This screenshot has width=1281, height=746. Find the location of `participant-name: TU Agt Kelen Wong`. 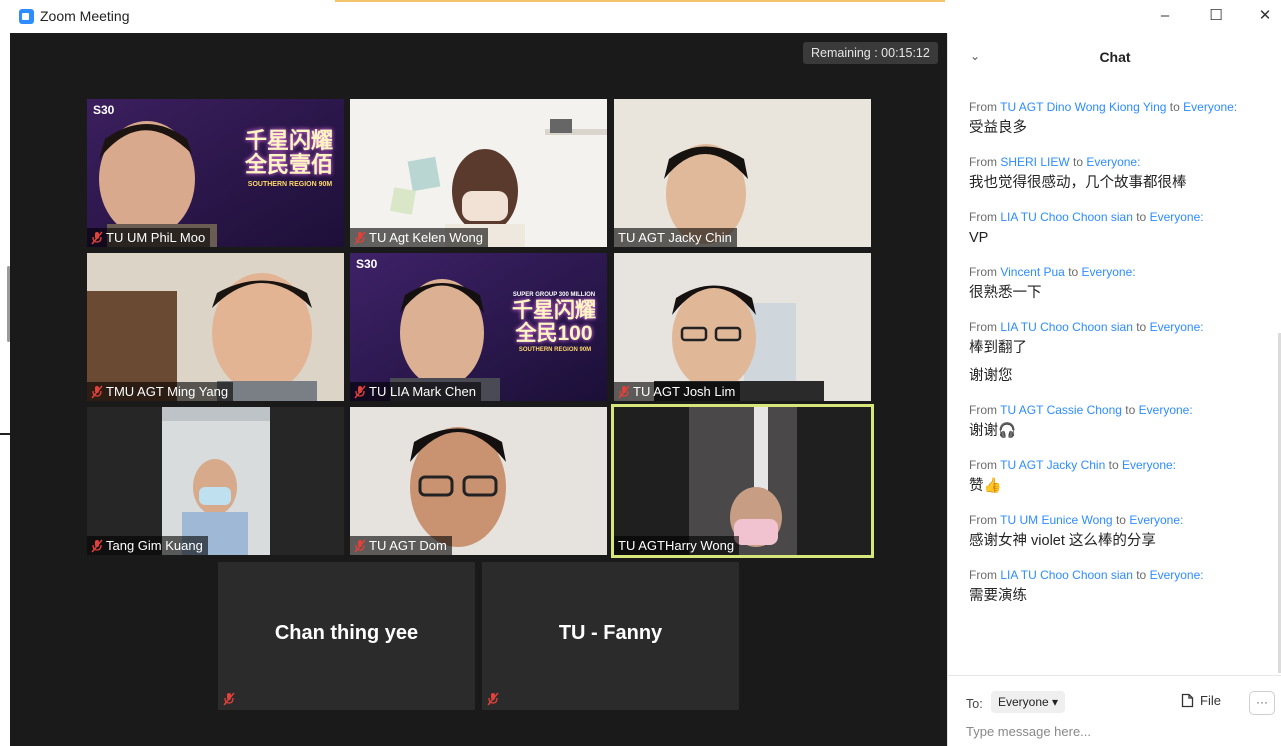

participant-name: TU Agt Kelen Wong is located at coordinates (426, 237).